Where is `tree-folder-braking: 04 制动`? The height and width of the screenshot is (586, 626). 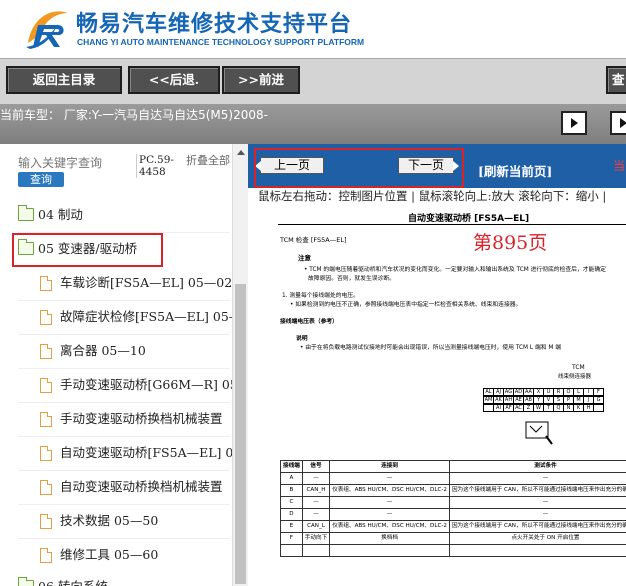 tree-folder-braking: 04 制动 is located at coordinates (123, 215).